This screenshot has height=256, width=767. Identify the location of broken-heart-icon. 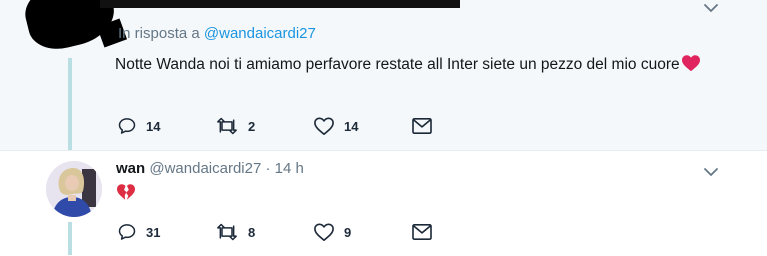
(126, 192).